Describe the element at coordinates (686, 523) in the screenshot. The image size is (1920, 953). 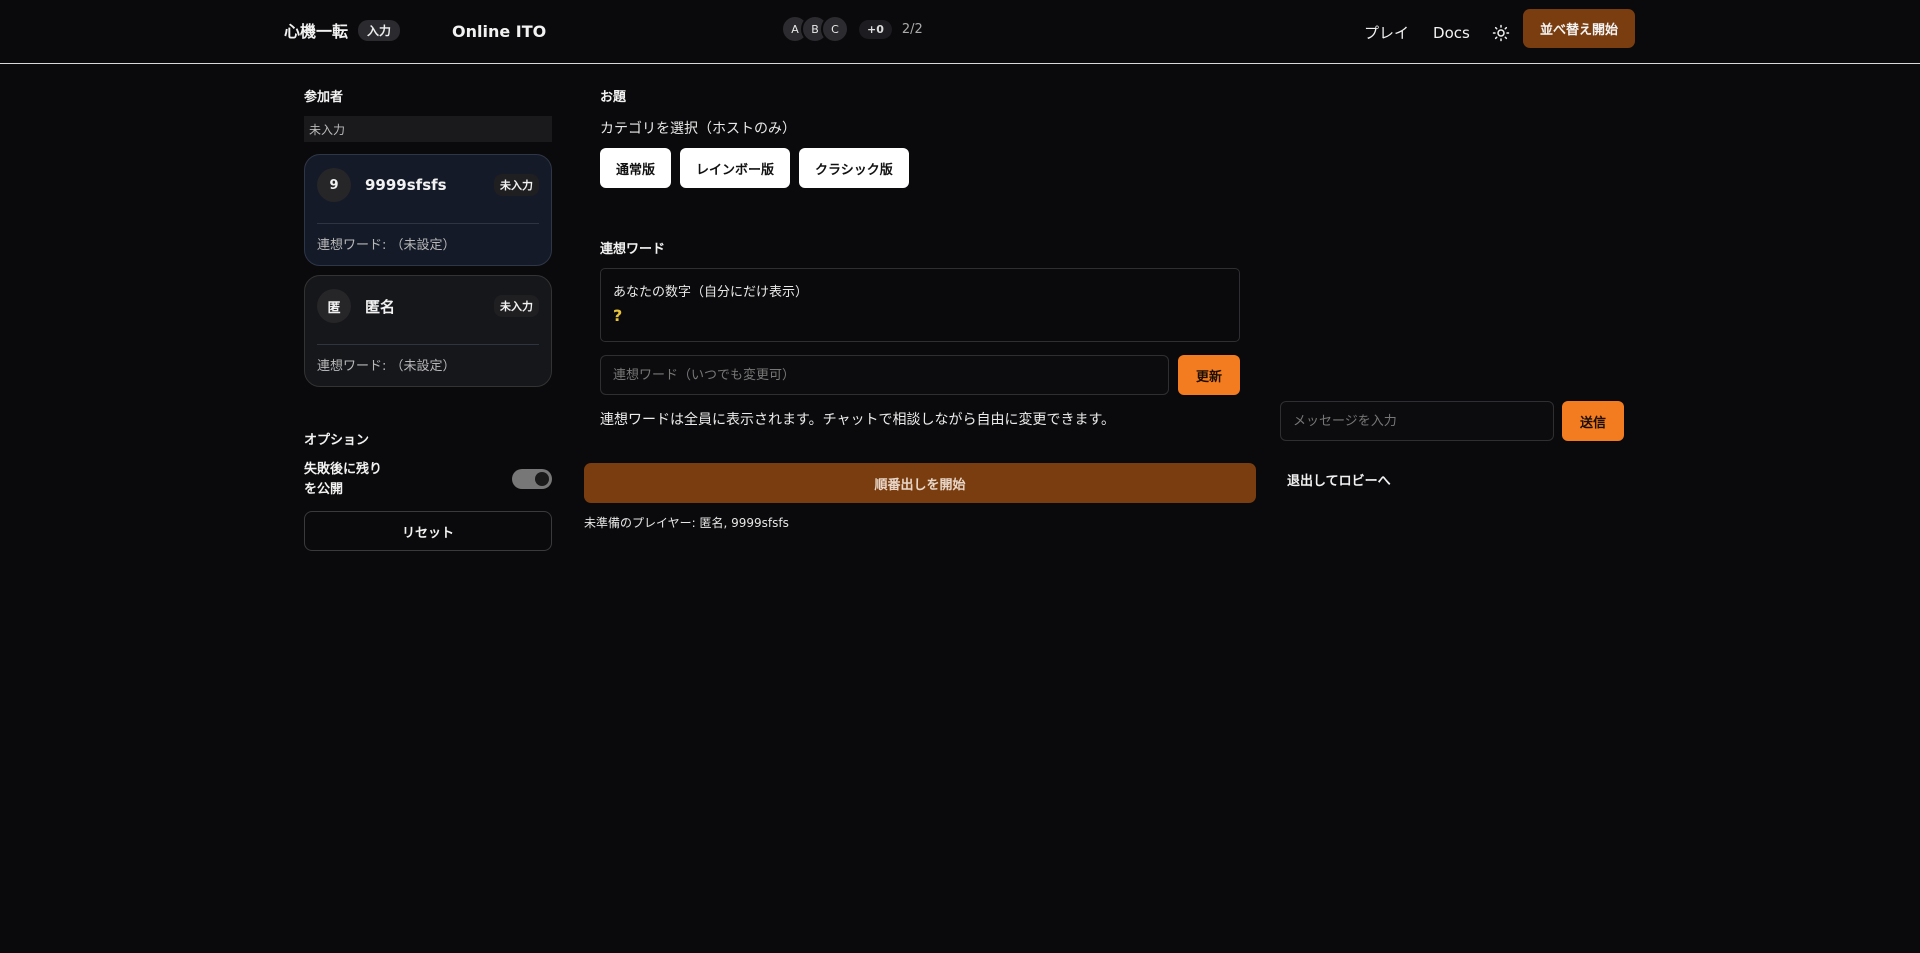
I see `unready-players: 未準備のプレイヤー: 匿名, 9999sfsfs` at that location.